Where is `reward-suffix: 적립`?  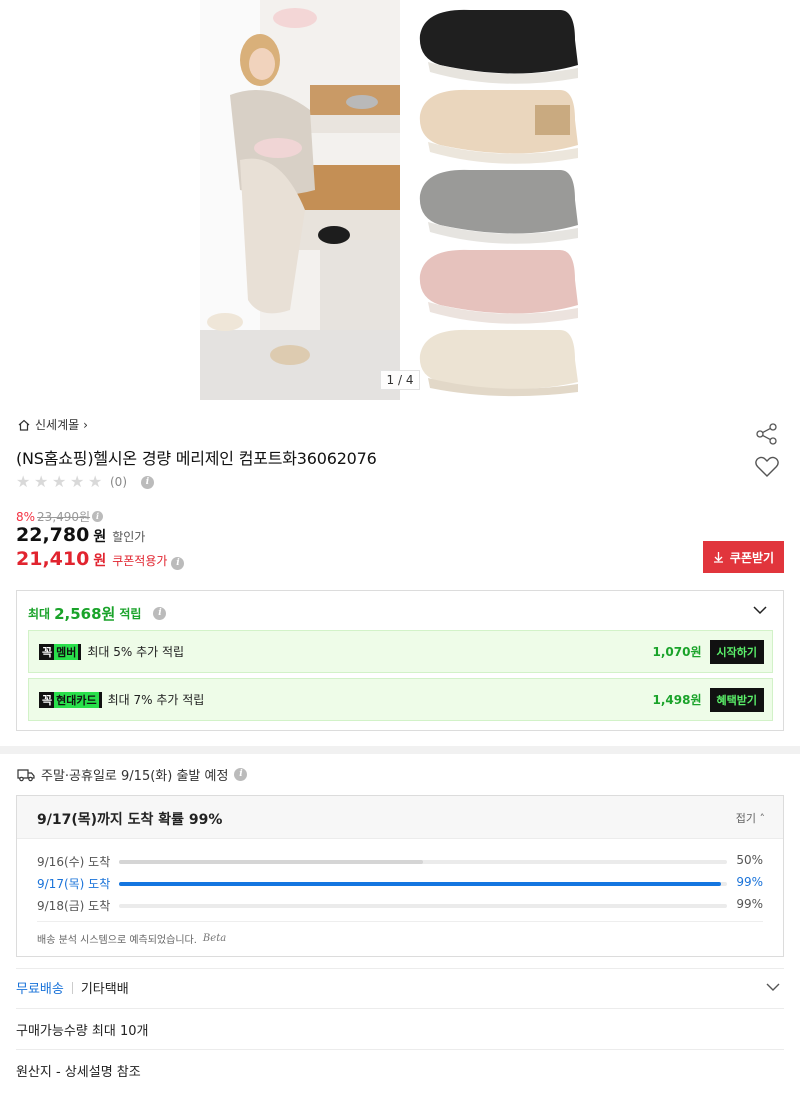 reward-suffix: 적립 is located at coordinates (130, 614).